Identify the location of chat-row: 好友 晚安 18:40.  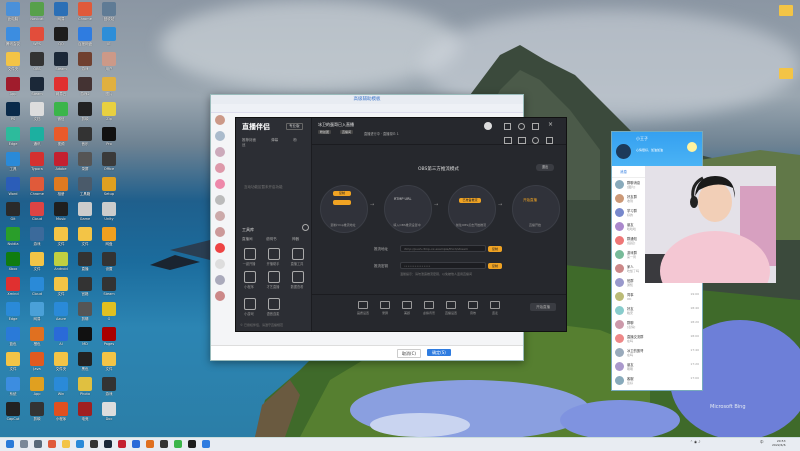
(657, 311).